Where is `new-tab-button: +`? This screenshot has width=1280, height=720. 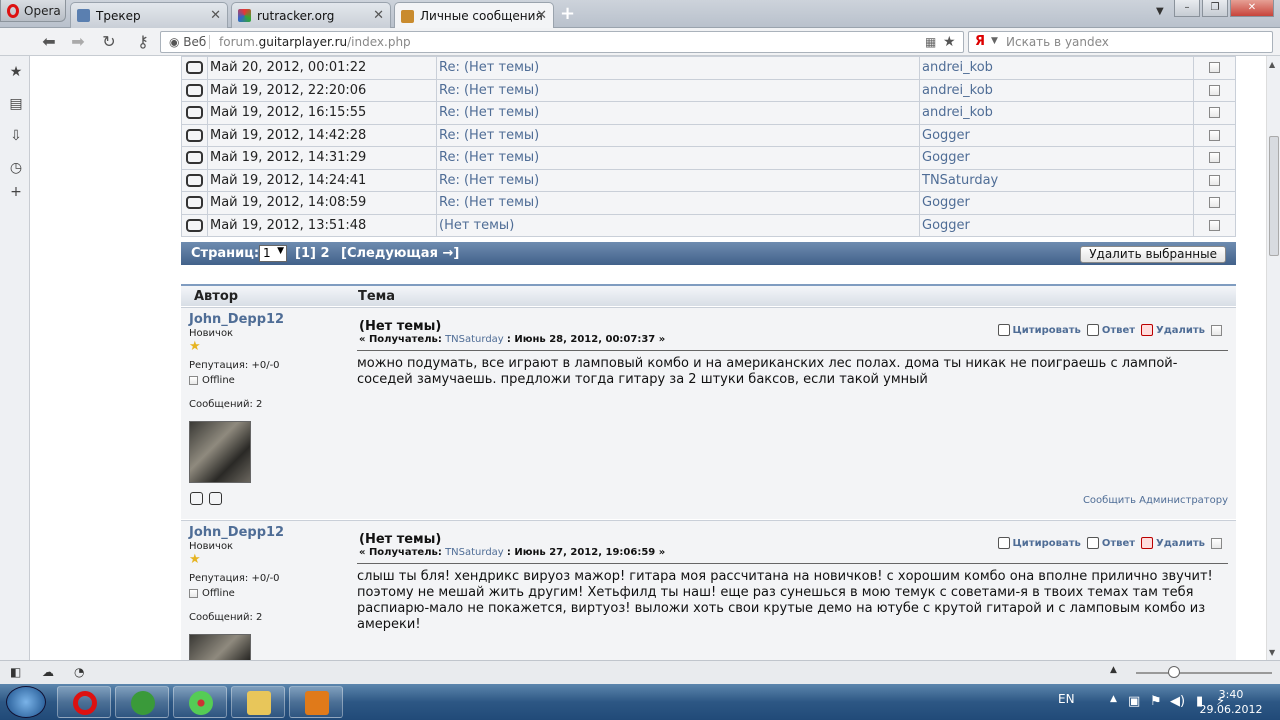
new-tab-button: + is located at coordinates (567, 13).